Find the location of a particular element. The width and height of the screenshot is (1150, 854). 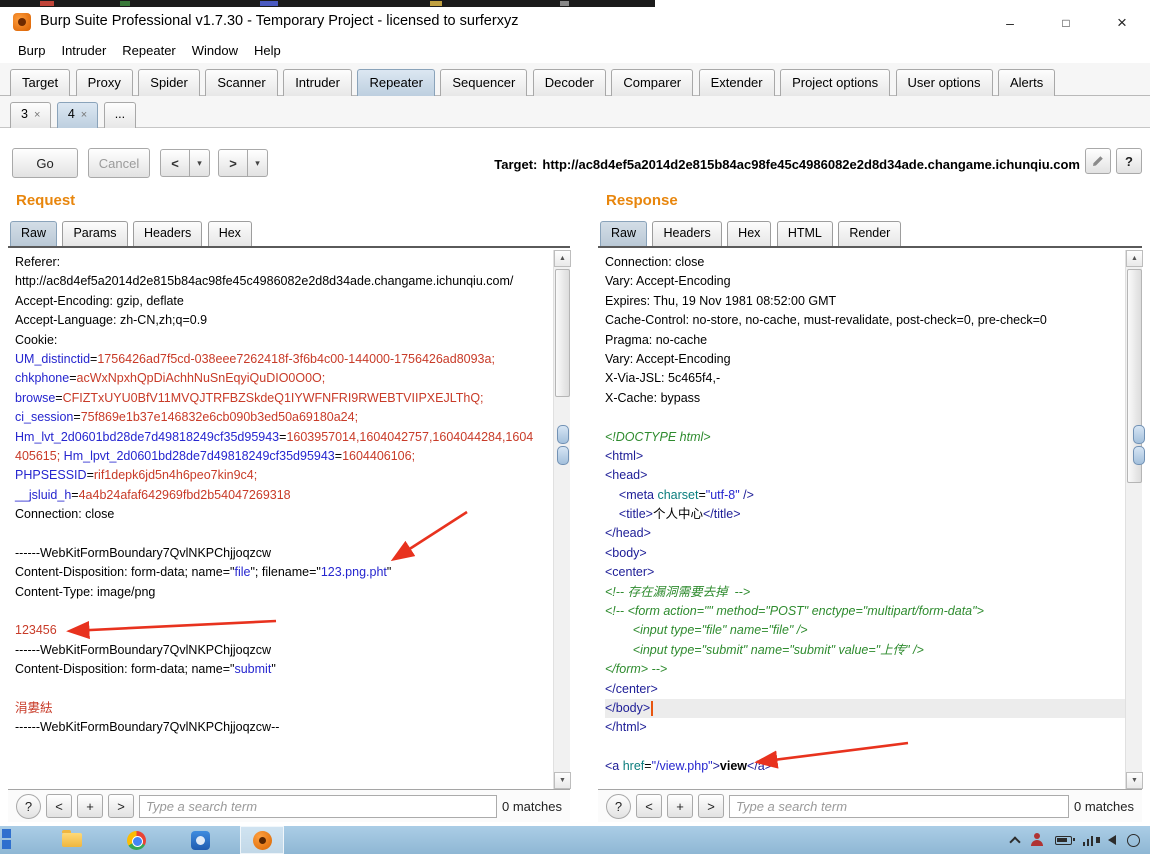

start-menu-tiles is located at coordinates (7, 840).